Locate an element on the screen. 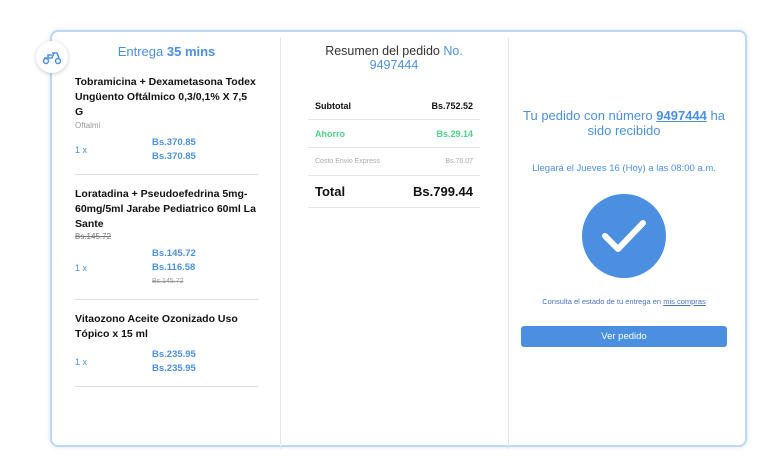  item-old-total: Bs.145.72 is located at coordinates (168, 281).